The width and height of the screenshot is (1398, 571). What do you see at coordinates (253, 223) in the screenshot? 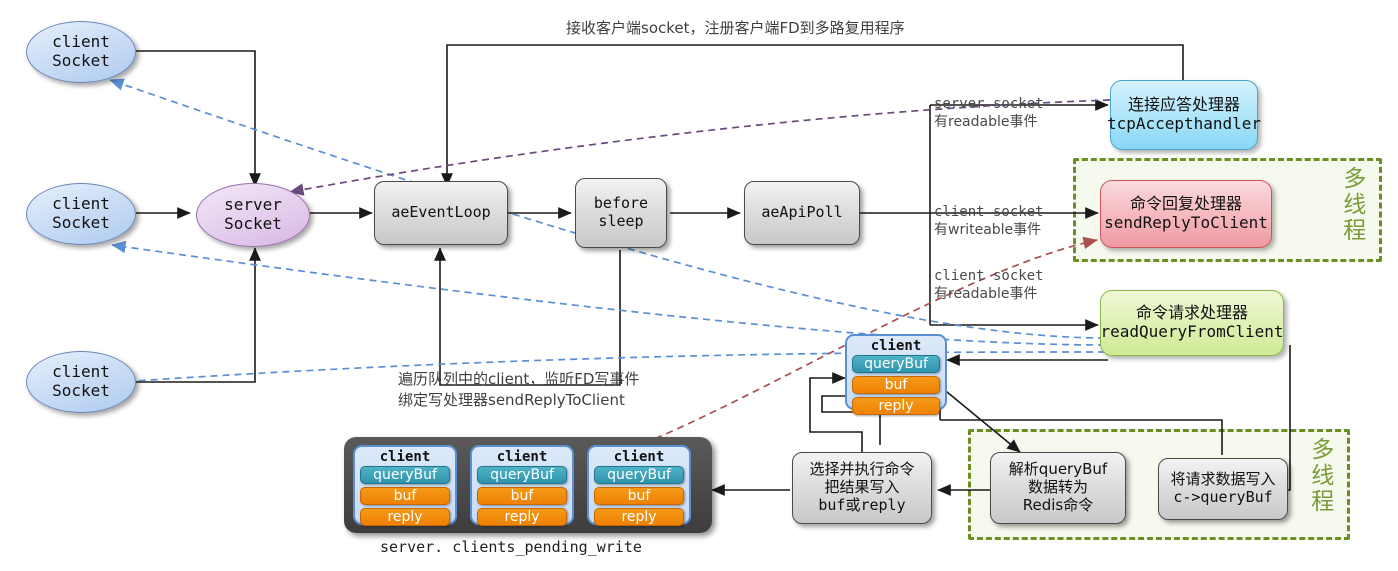
I see `server-socket-line2: Socket` at bounding box center [253, 223].